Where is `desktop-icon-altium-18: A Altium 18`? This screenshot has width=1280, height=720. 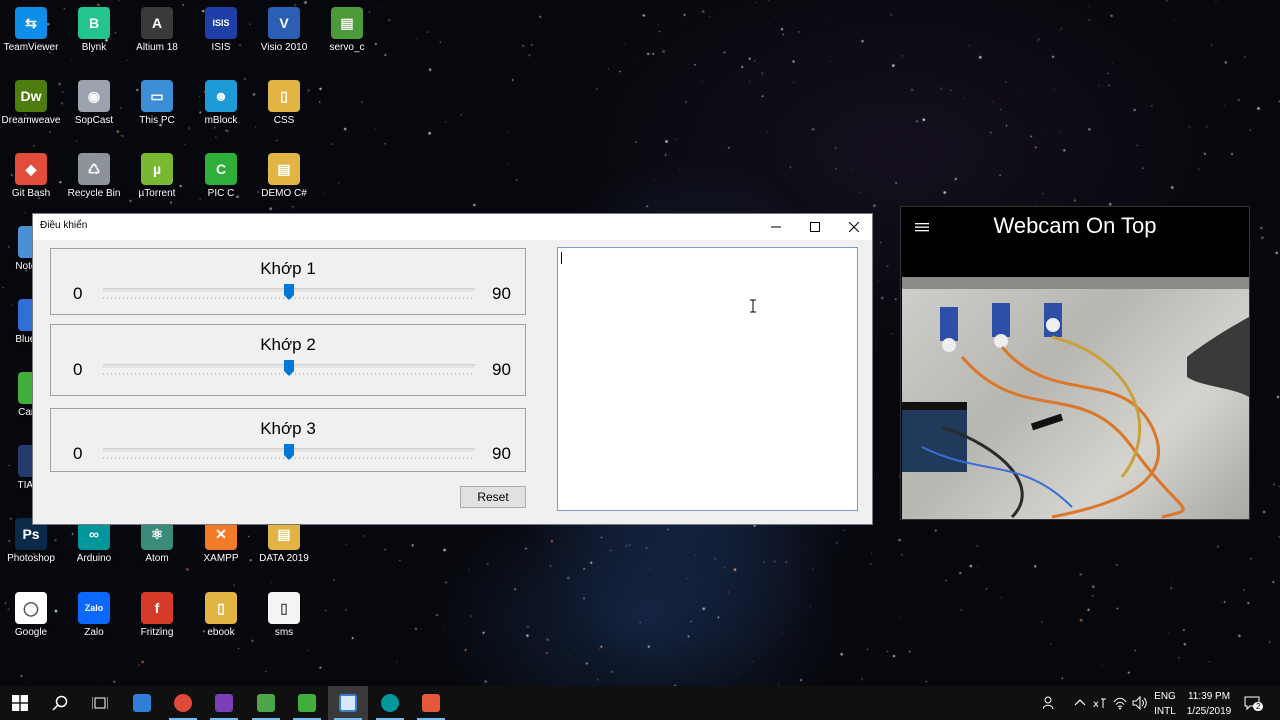 desktop-icon-altium-18: A Altium 18 is located at coordinates (157, 30).